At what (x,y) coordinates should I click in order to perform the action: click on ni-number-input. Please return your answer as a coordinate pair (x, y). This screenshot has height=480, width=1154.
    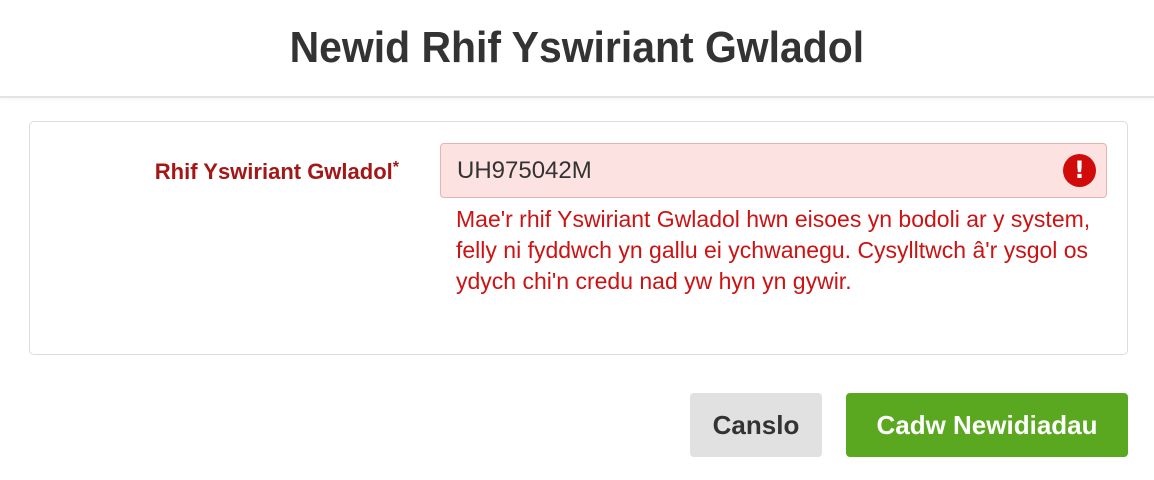
    Looking at the image, I should click on (773, 170).